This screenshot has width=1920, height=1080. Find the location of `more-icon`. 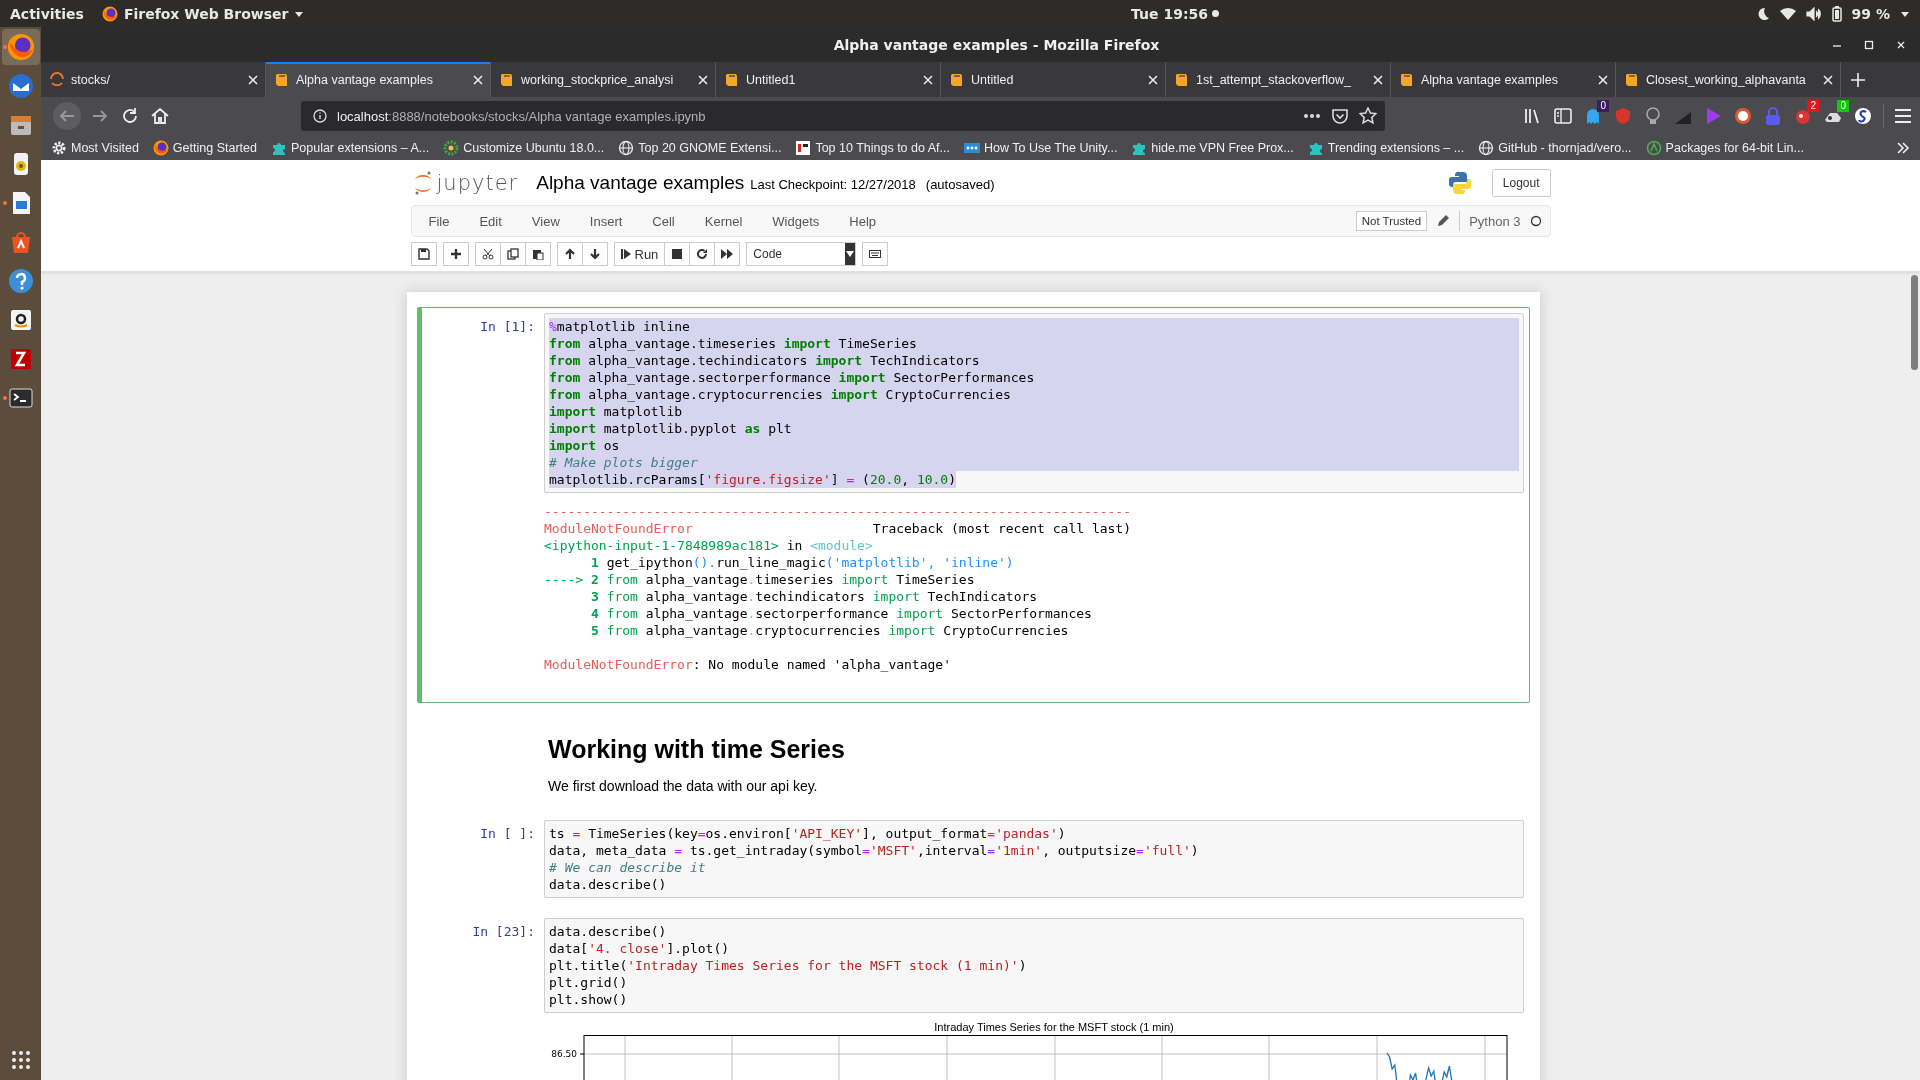

more-icon is located at coordinates (1312, 116).